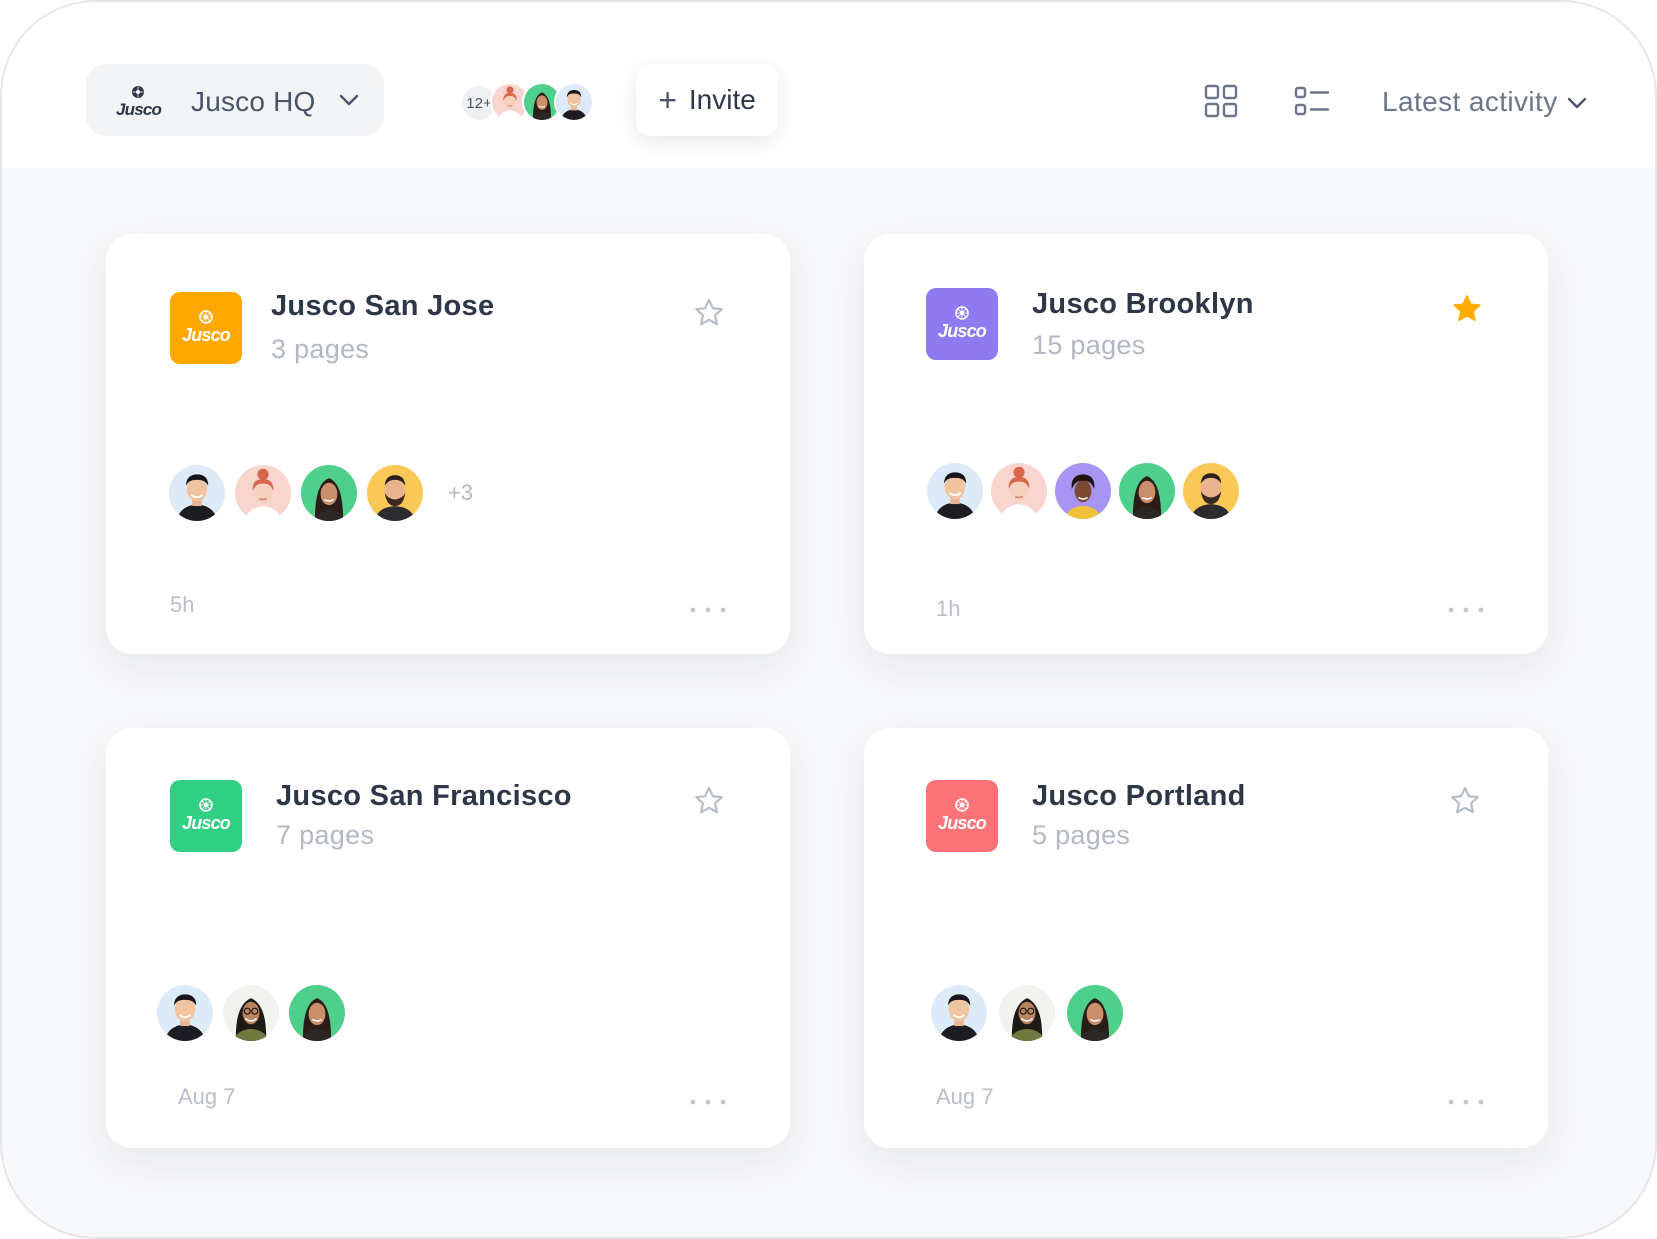 This screenshot has width=1657, height=1239. I want to click on invite-button: + Invite, so click(707, 100).